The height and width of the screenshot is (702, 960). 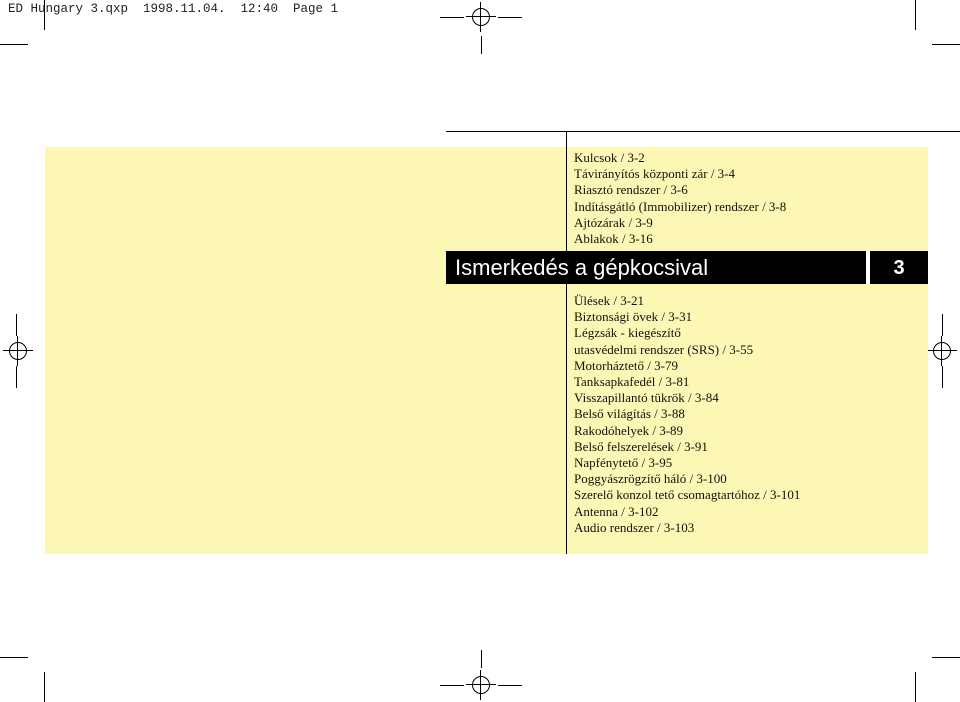 I want to click on toc-item: Poggyászrögzítő háló / 3-100, so click(x=650, y=479).